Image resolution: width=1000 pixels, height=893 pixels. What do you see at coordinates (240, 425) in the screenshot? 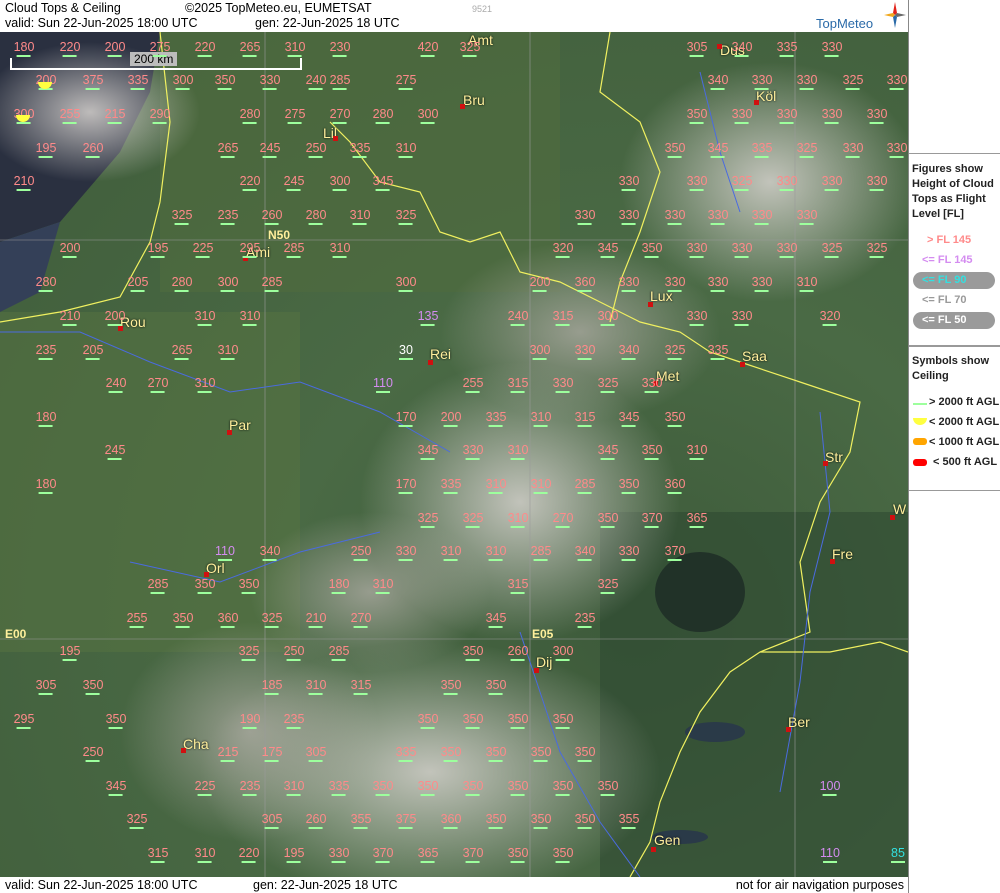
I see `city-label-par: Par` at bounding box center [240, 425].